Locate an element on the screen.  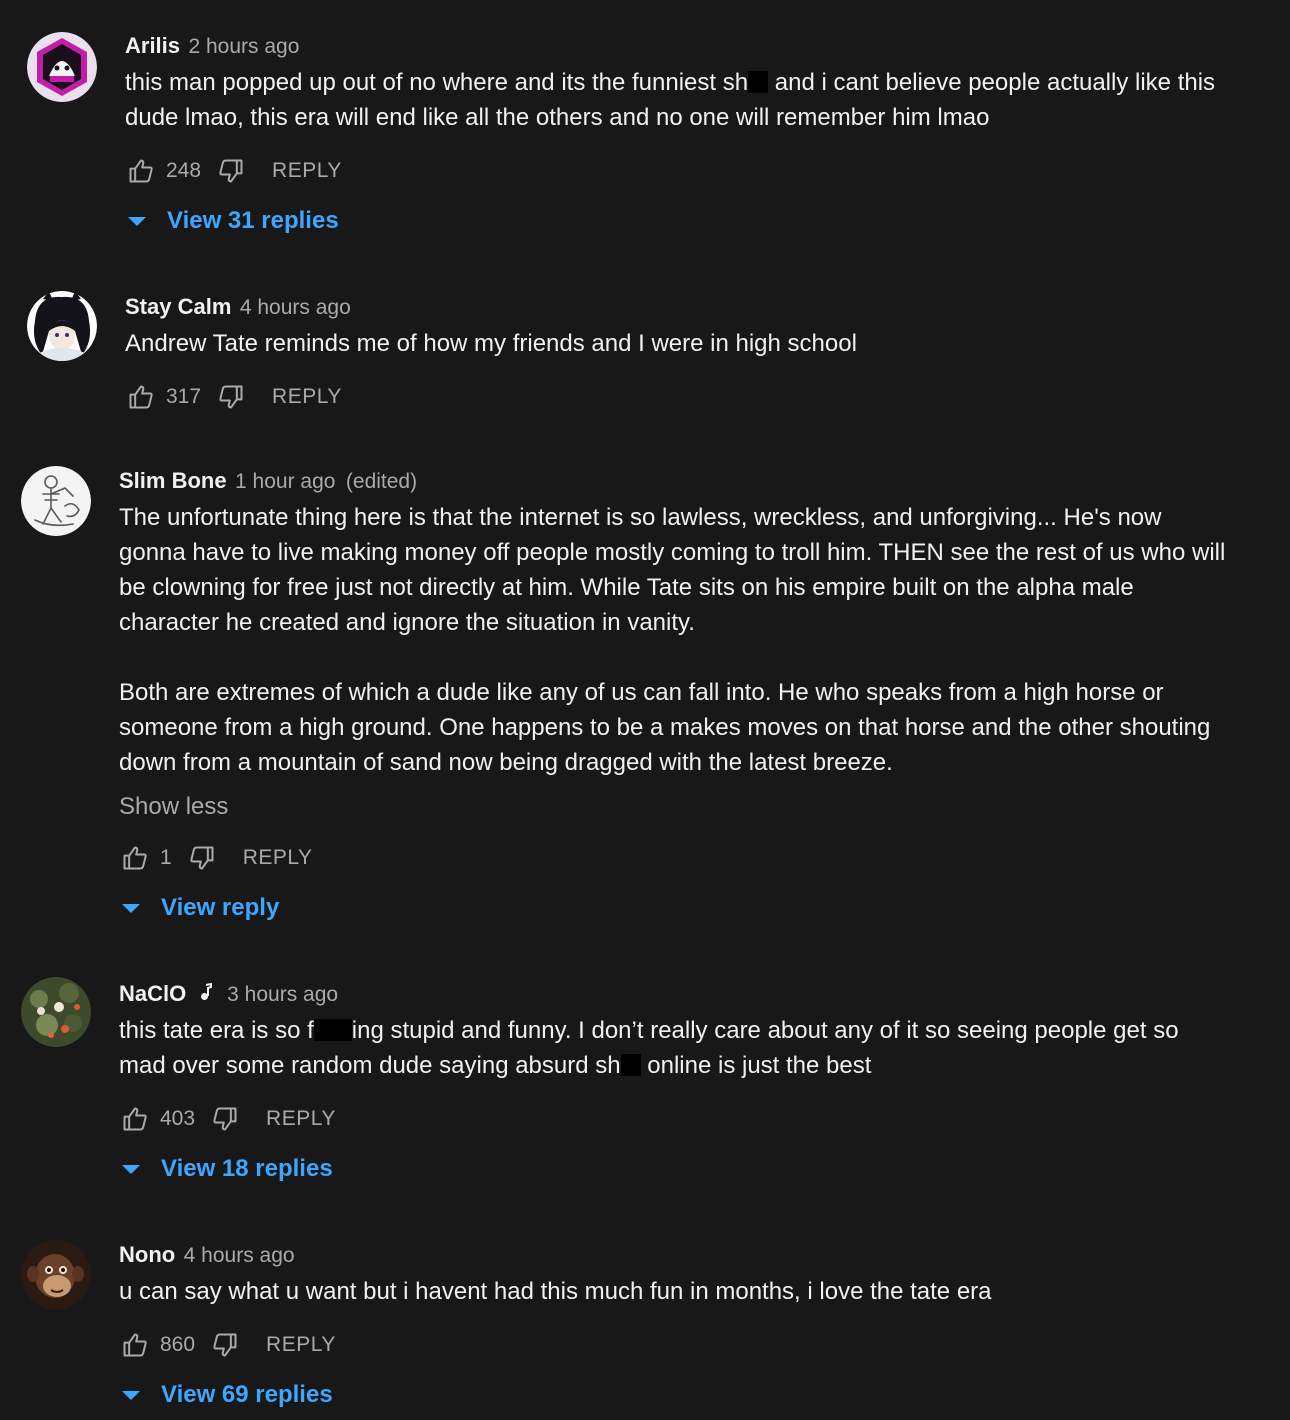
comment-text-part: this tate era is so f is located at coordinates (216, 1030).